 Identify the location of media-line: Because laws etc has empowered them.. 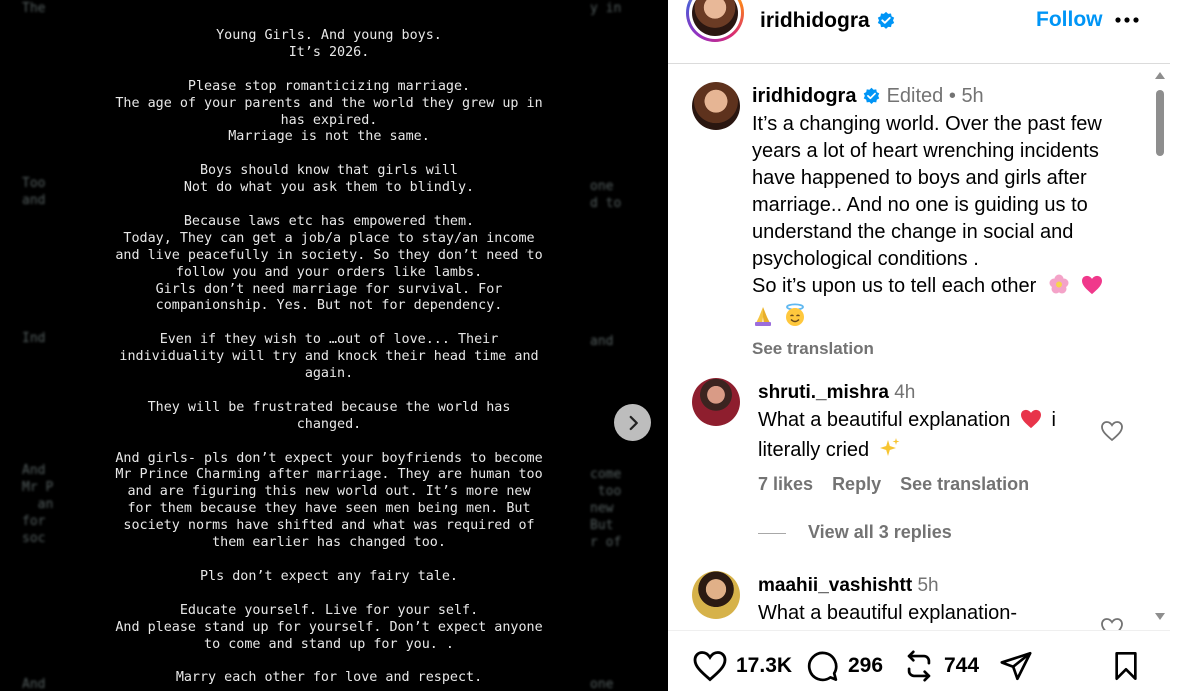
(329, 221).